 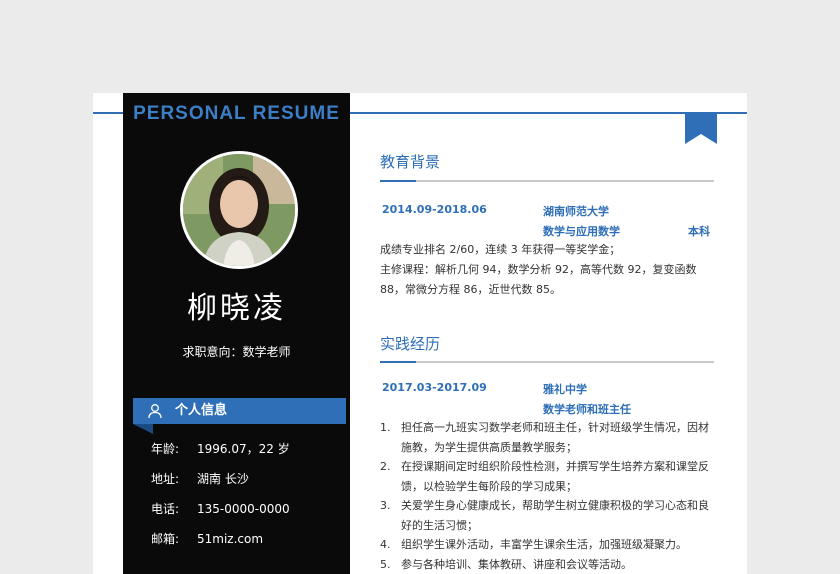 What do you see at coordinates (434, 387) in the screenshot?
I see `practice-period: 2017.03-2017.09` at bounding box center [434, 387].